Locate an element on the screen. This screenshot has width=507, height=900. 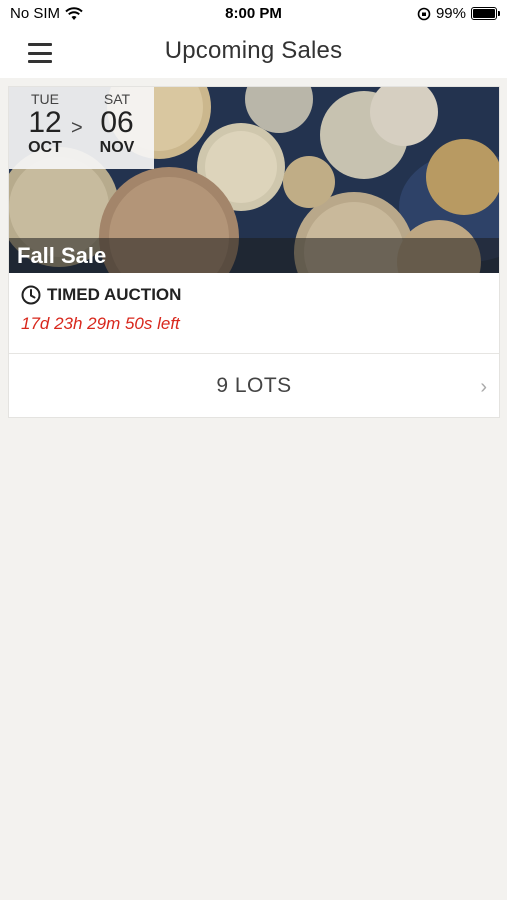
orientation-lock-icon is located at coordinates (424, 13).